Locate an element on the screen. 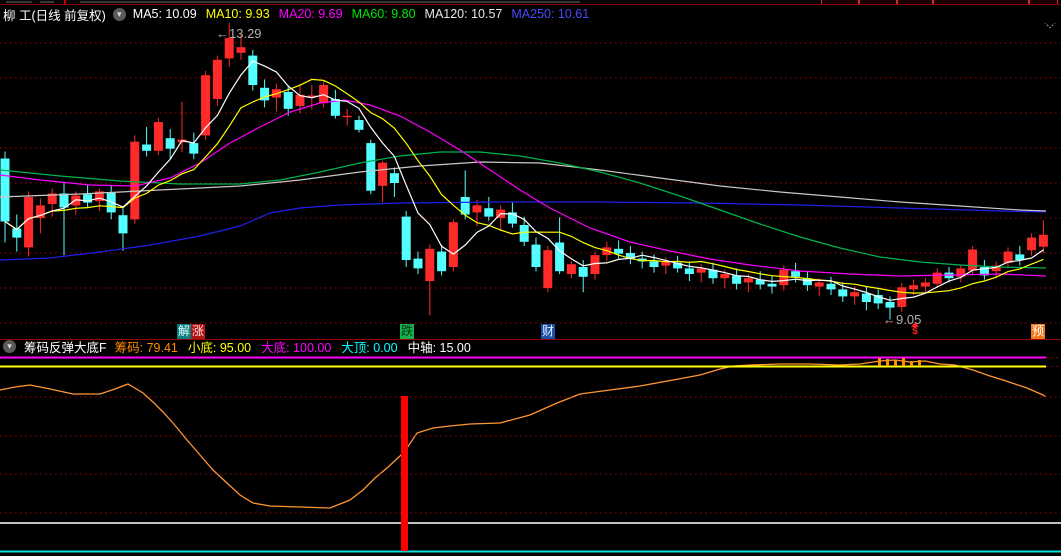 This screenshot has height=556, width=1061. ma-legend-item: MA20: 9.69 is located at coordinates (310, 14).